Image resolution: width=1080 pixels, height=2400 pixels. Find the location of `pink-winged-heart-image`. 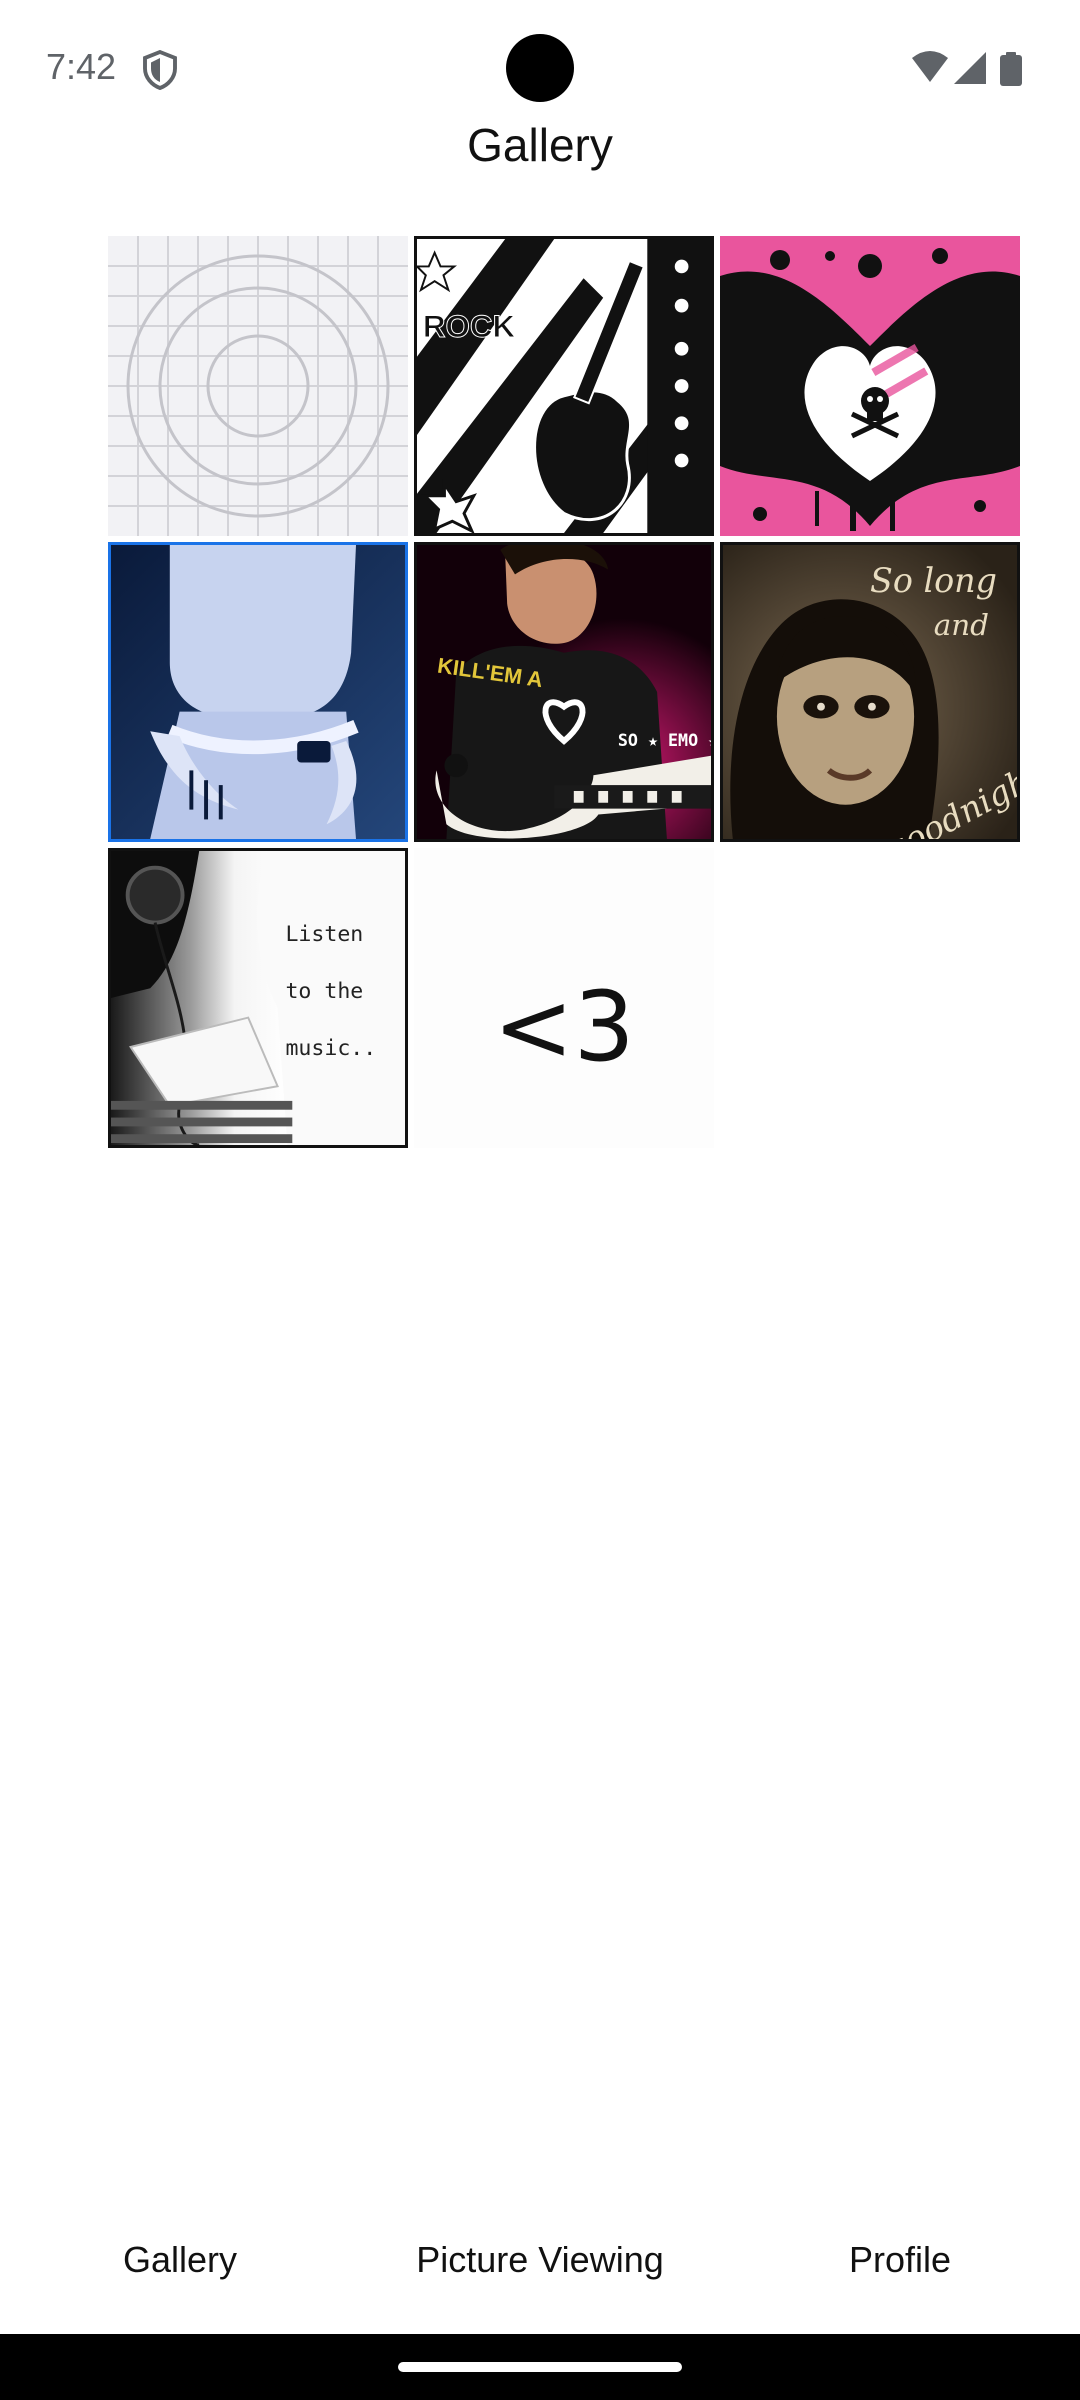

pink-winged-heart-image is located at coordinates (870, 386).